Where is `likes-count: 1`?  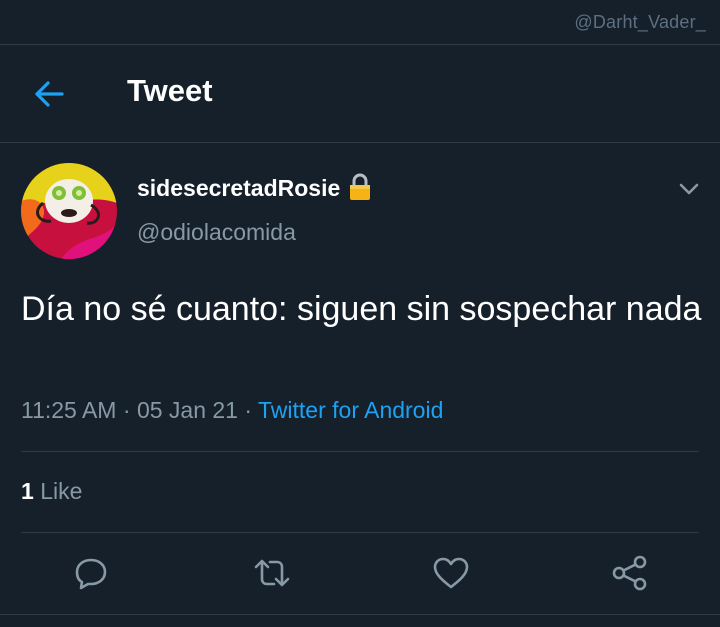 likes-count: 1 is located at coordinates (27, 491).